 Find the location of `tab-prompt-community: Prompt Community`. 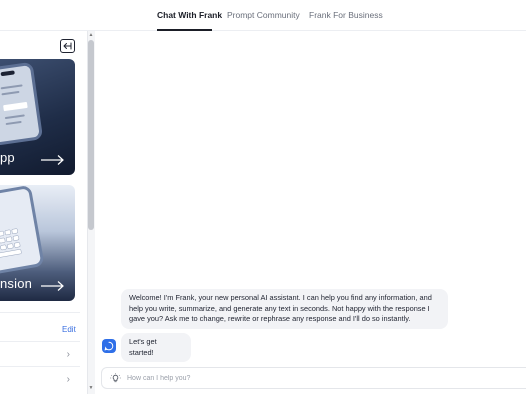

tab-prompt-community: Prompt Community is located at coordinates (263, 15).